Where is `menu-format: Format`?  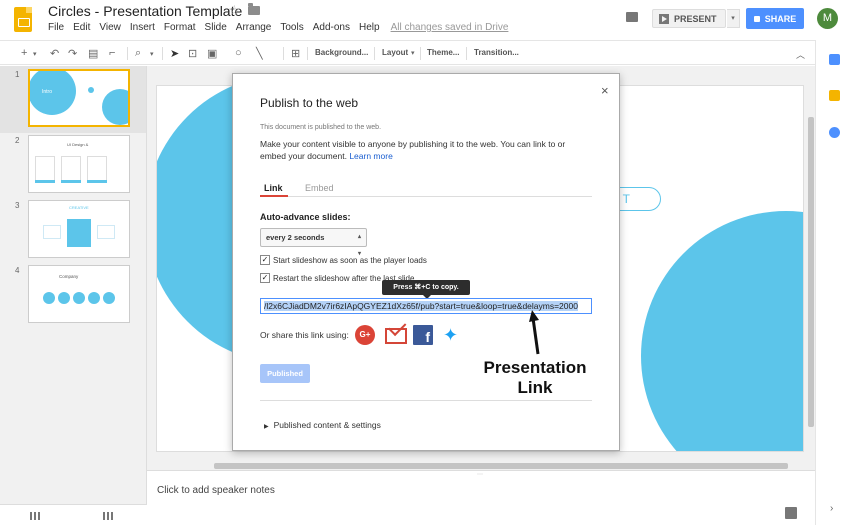
menu-format: Format is located at coordinates (180, 27).